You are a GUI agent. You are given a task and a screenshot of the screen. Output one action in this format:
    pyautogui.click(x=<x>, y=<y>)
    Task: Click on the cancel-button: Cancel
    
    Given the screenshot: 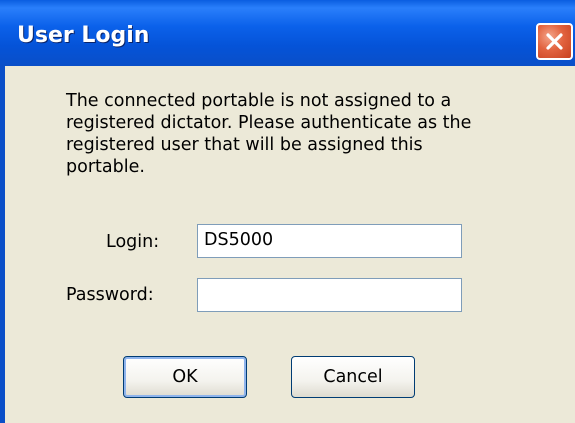 What is the action you would take?
    pyautogui.click(x=353, y=377)
    